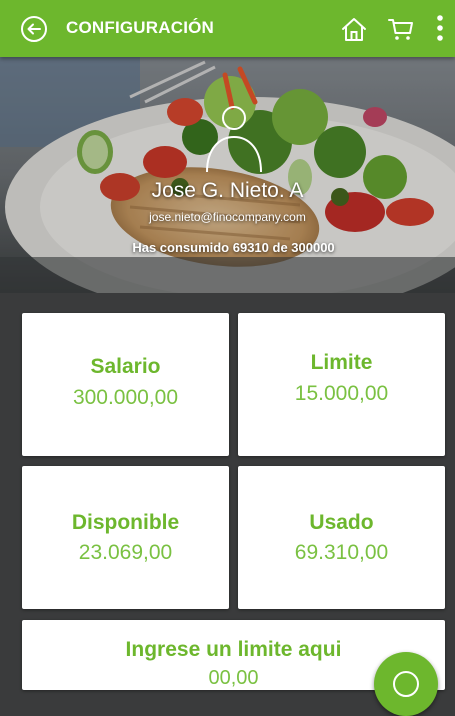 The image size is (455, 716). What do you see at coordinates (227, 28) in the screenshot?
I see `app-bar: CONFIGURACIÓN` at bounding box center [227, 28].